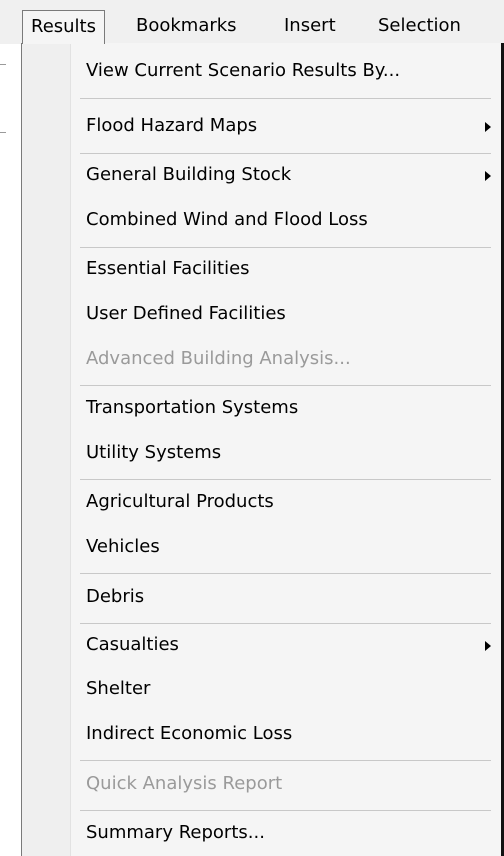  Describe the element at coordinates (286, 502) in the screenshot. I see `menu-item-agricultural-products: Agricultural Products` at that location.